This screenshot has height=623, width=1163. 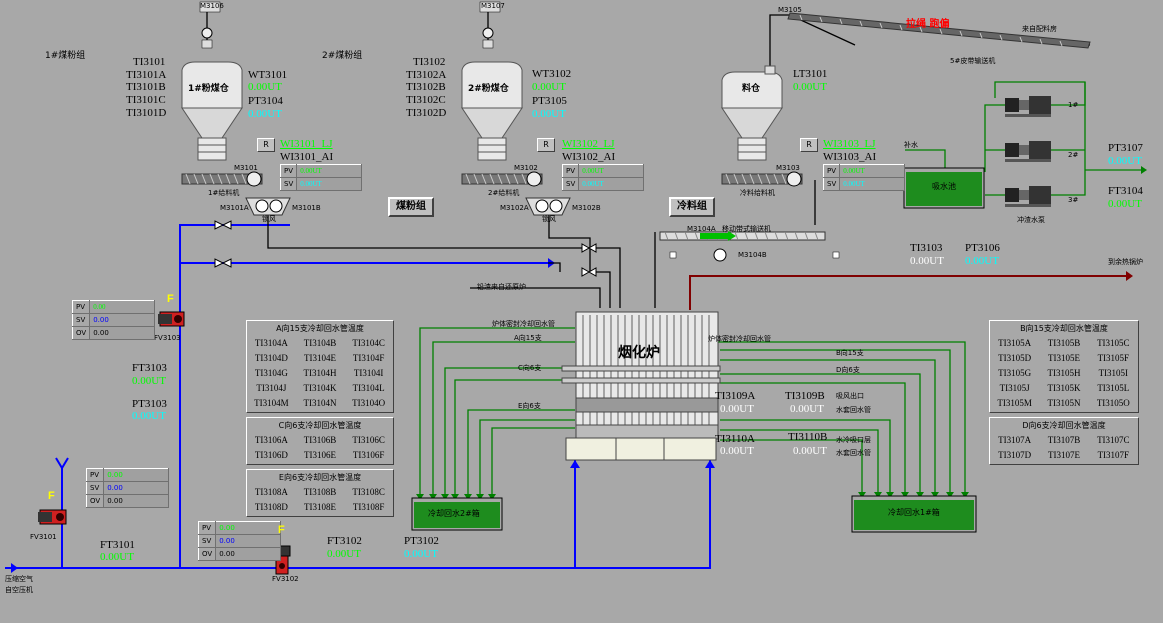 I want to click on group2-label: 2#煤粉组, so click(x=342, y=56).